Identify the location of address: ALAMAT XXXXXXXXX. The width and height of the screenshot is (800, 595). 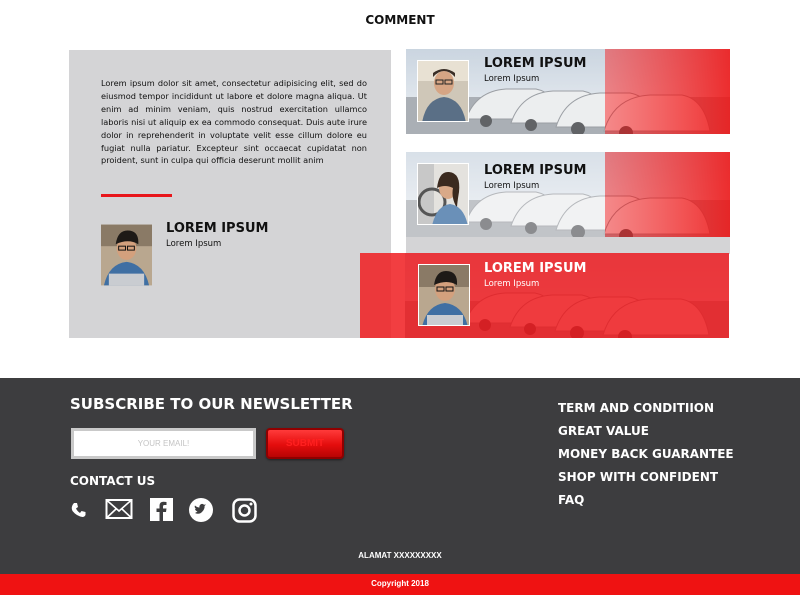
(400, 555).